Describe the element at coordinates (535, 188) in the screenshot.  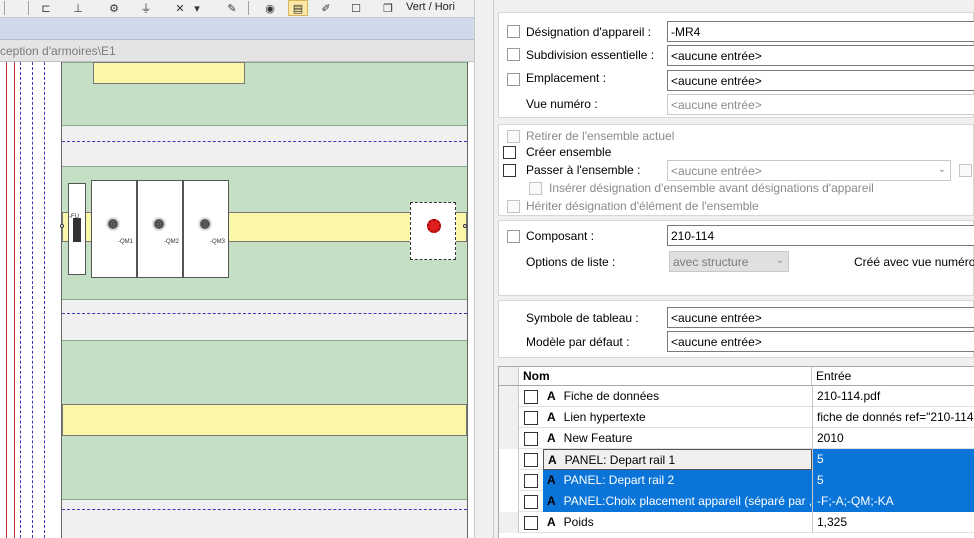
I see `inserer-checkbox` at that location.